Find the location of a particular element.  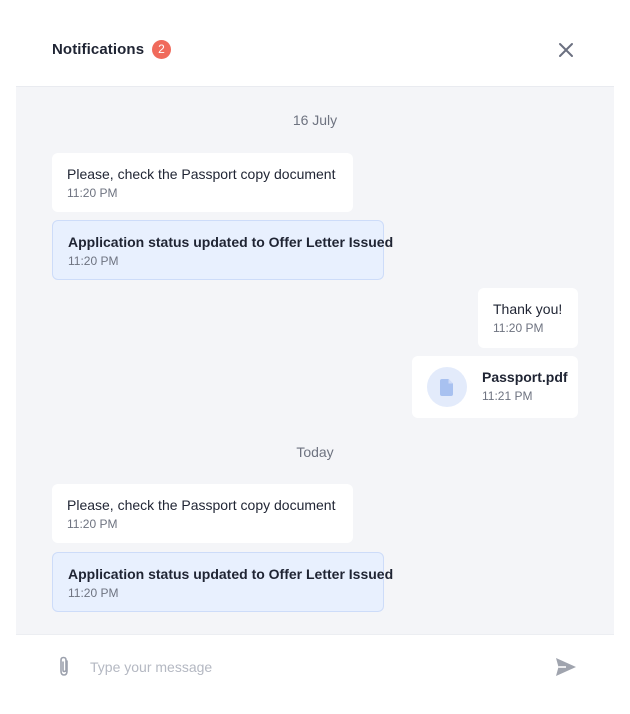

message-text: Thank you! is located at coordinates (528, 309).